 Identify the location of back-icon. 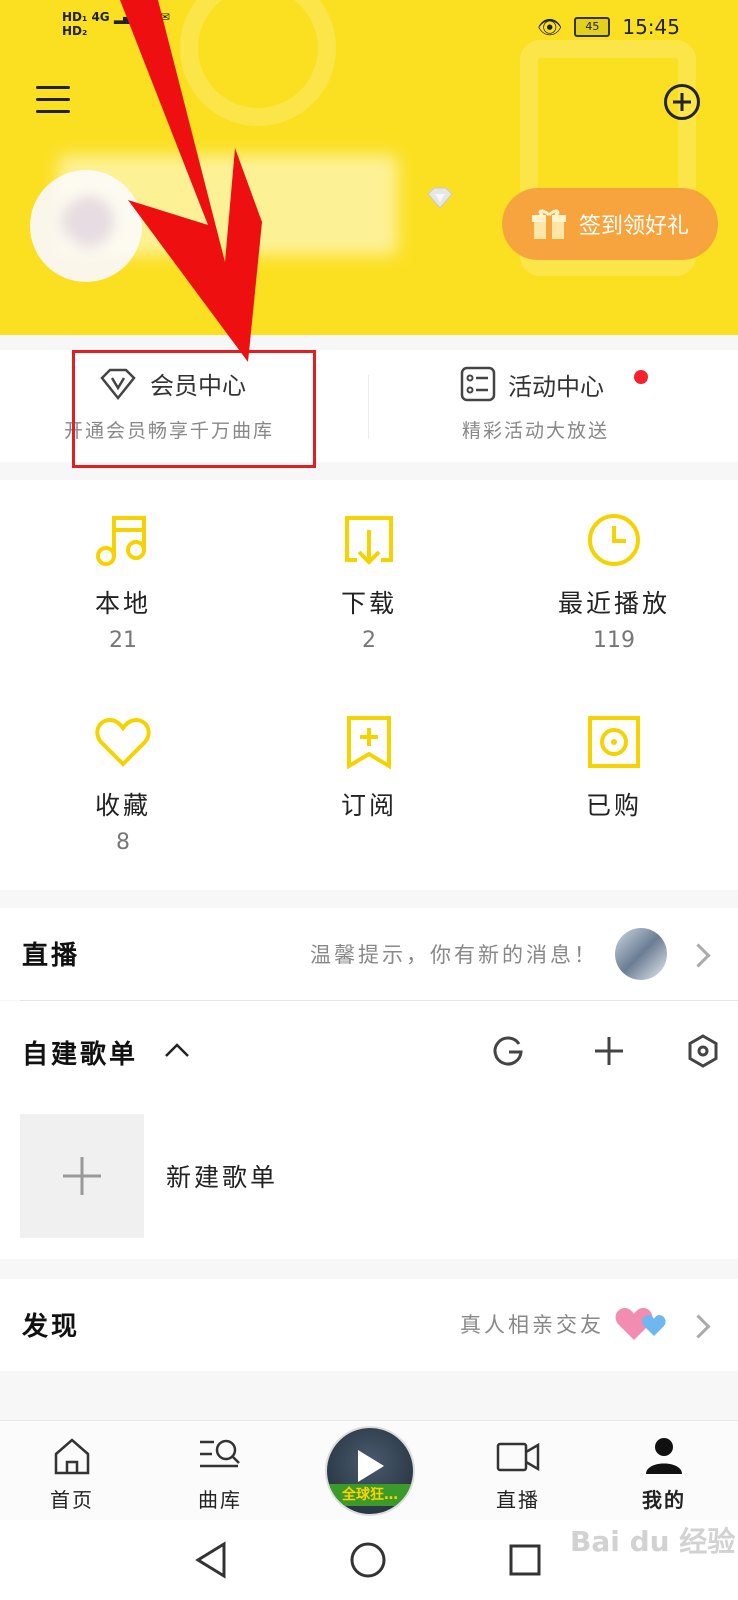
(211, 1560).